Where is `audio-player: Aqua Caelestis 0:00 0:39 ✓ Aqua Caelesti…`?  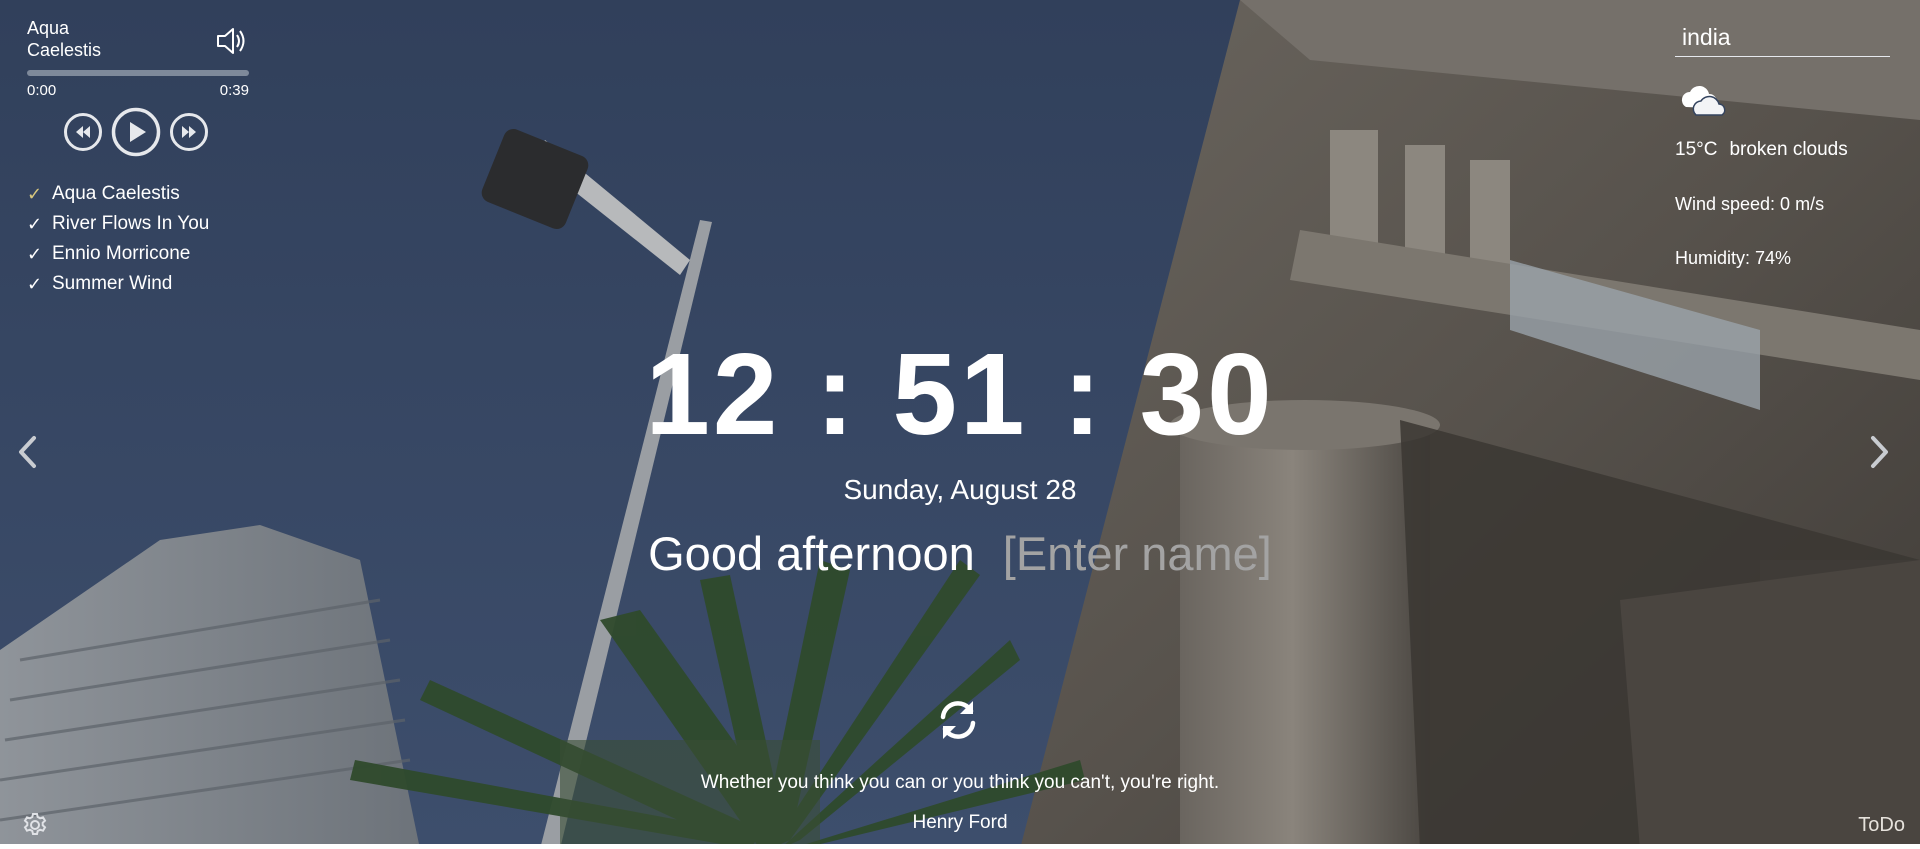 audio-player: Aqua Caelestis 0:00 0:39 ✓ Aqua Caelesti… is located at coordinates (138, 158).